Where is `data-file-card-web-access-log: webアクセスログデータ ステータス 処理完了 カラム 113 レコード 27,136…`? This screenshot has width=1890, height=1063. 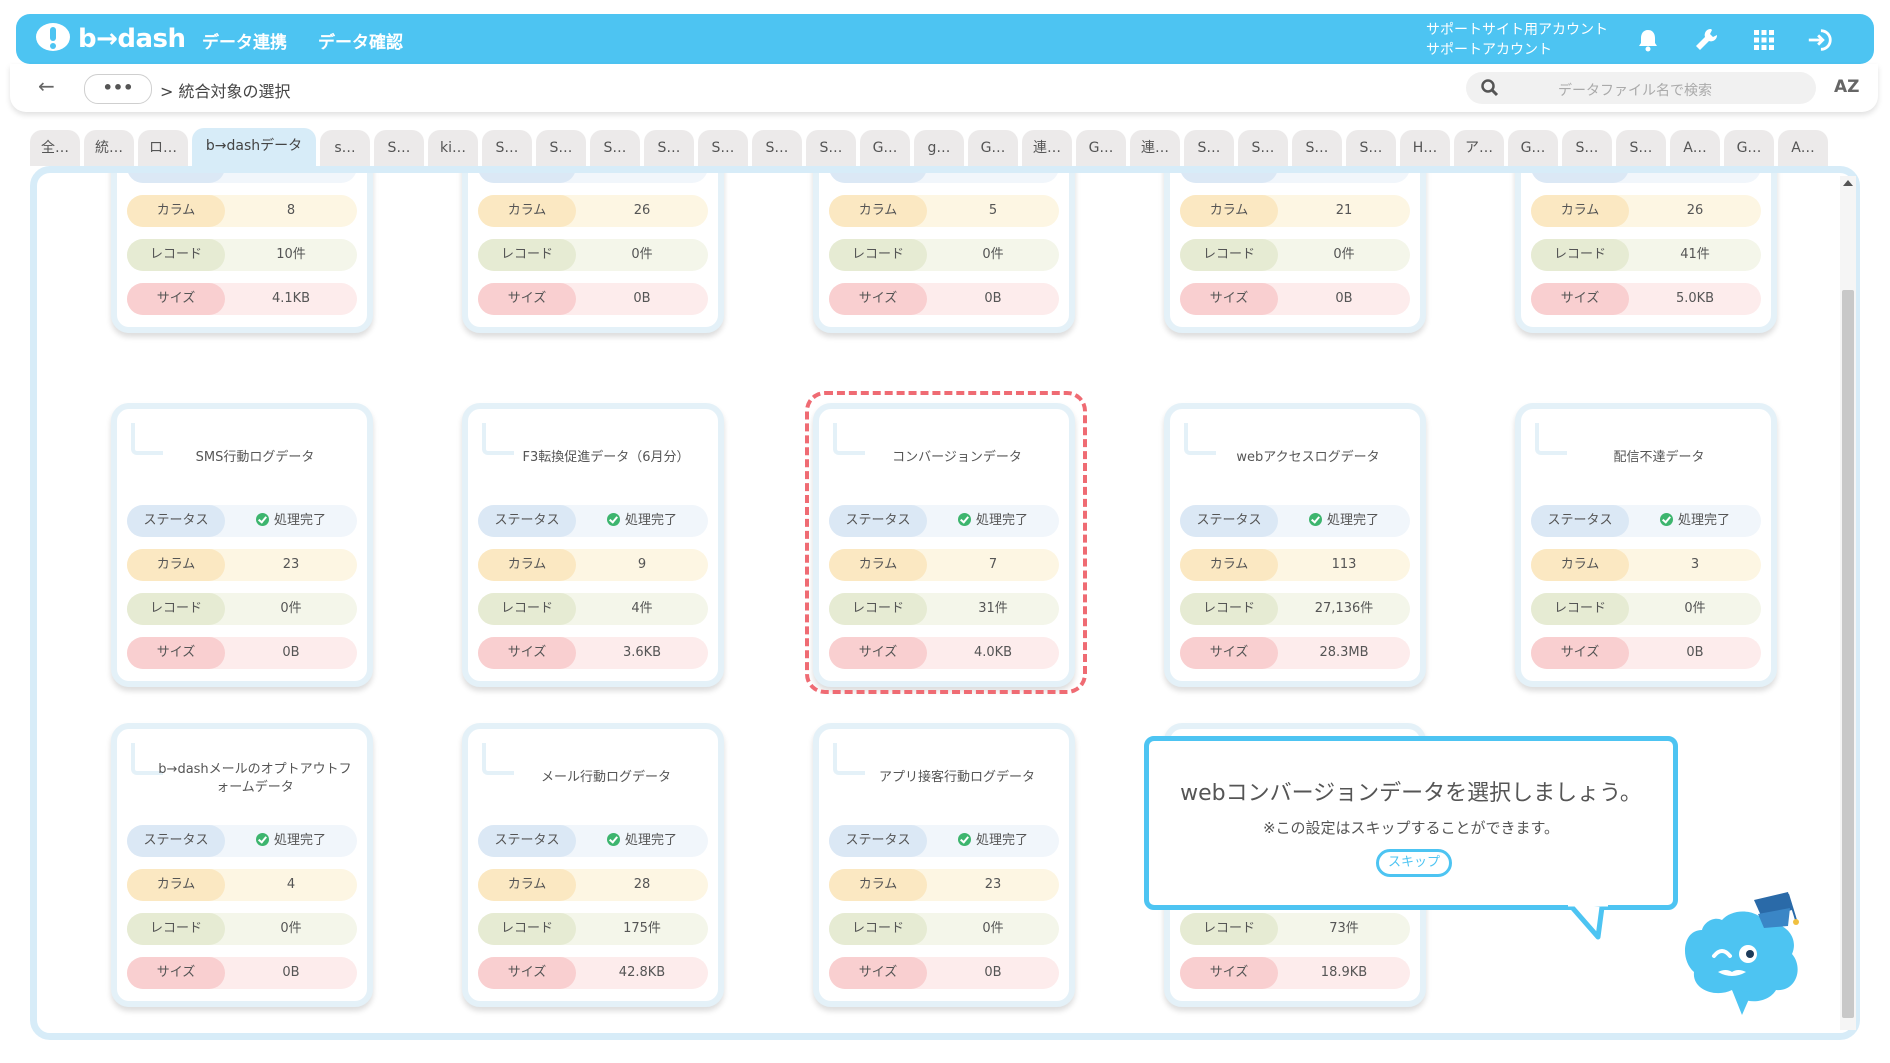 data-file-card-web-access-log: webアクセスログデータ ステータス 処理完了 カラム 113 レコード 27,136… is located at coordinates (1295, 545).